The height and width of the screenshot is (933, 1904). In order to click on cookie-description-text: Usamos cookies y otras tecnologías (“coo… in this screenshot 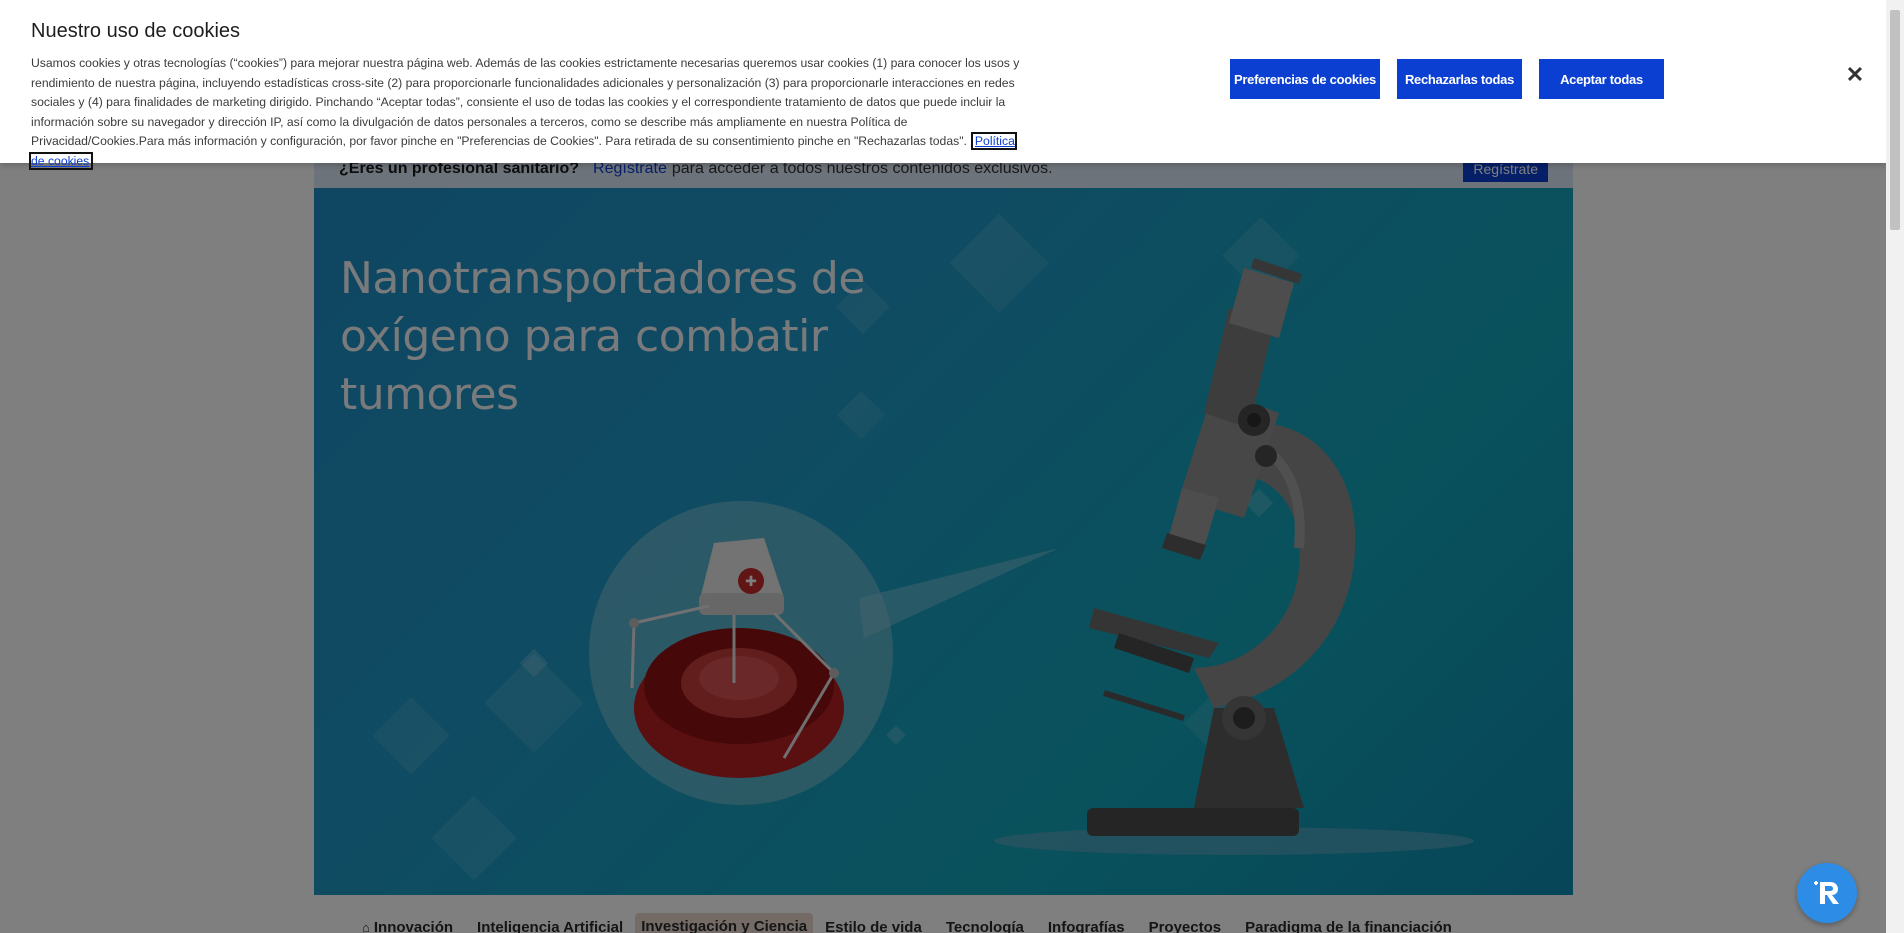, I will do `click(525, 102)`.